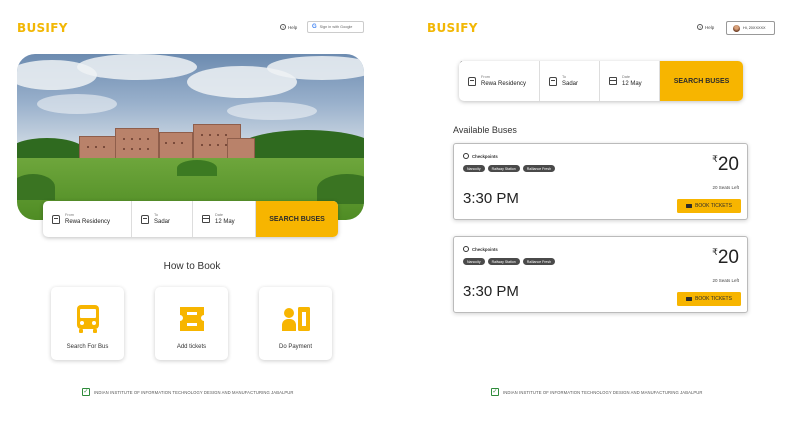 The height and width of the screenshot is (423, 788). I want to click on step-label: Add tickets, so click(191, 347).